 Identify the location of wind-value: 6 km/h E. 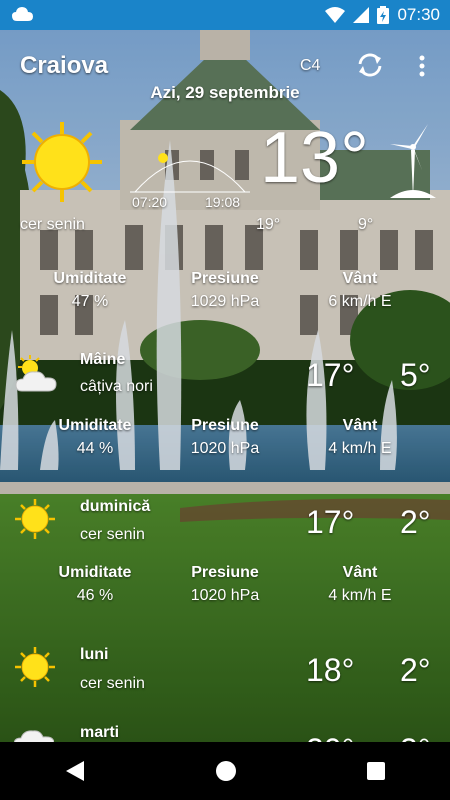
(360, 301).